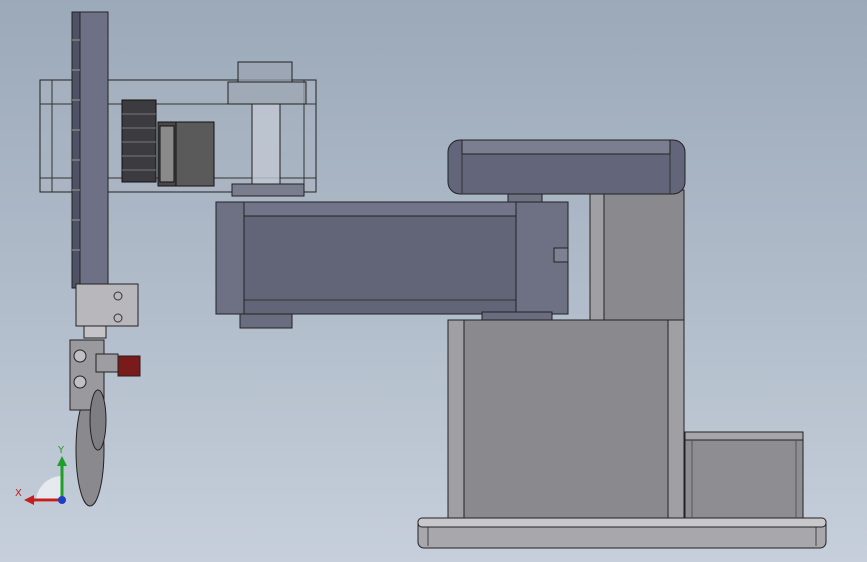  Describe the element at coordinates (61, 450) in the screenshot. I see `y-axis-label: Y` at that location.